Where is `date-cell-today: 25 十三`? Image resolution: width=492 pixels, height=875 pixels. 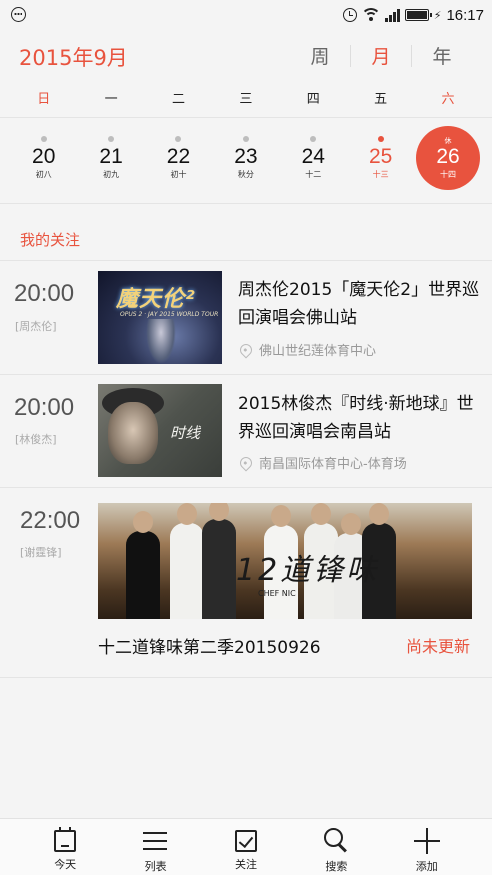 date-cell-today: 25 十三 is located at coordinates (380, 159).